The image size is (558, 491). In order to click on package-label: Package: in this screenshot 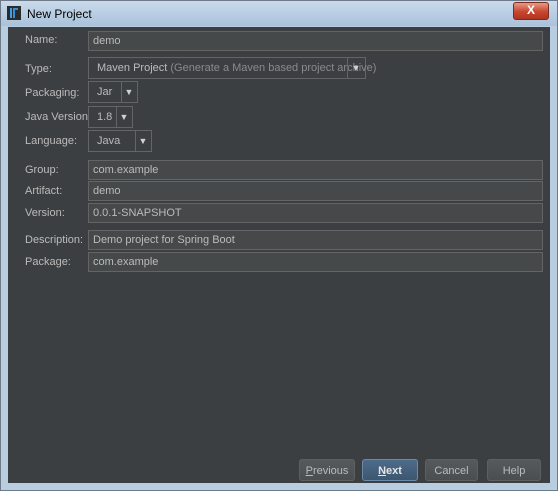, I will do `click(48, 262)`.